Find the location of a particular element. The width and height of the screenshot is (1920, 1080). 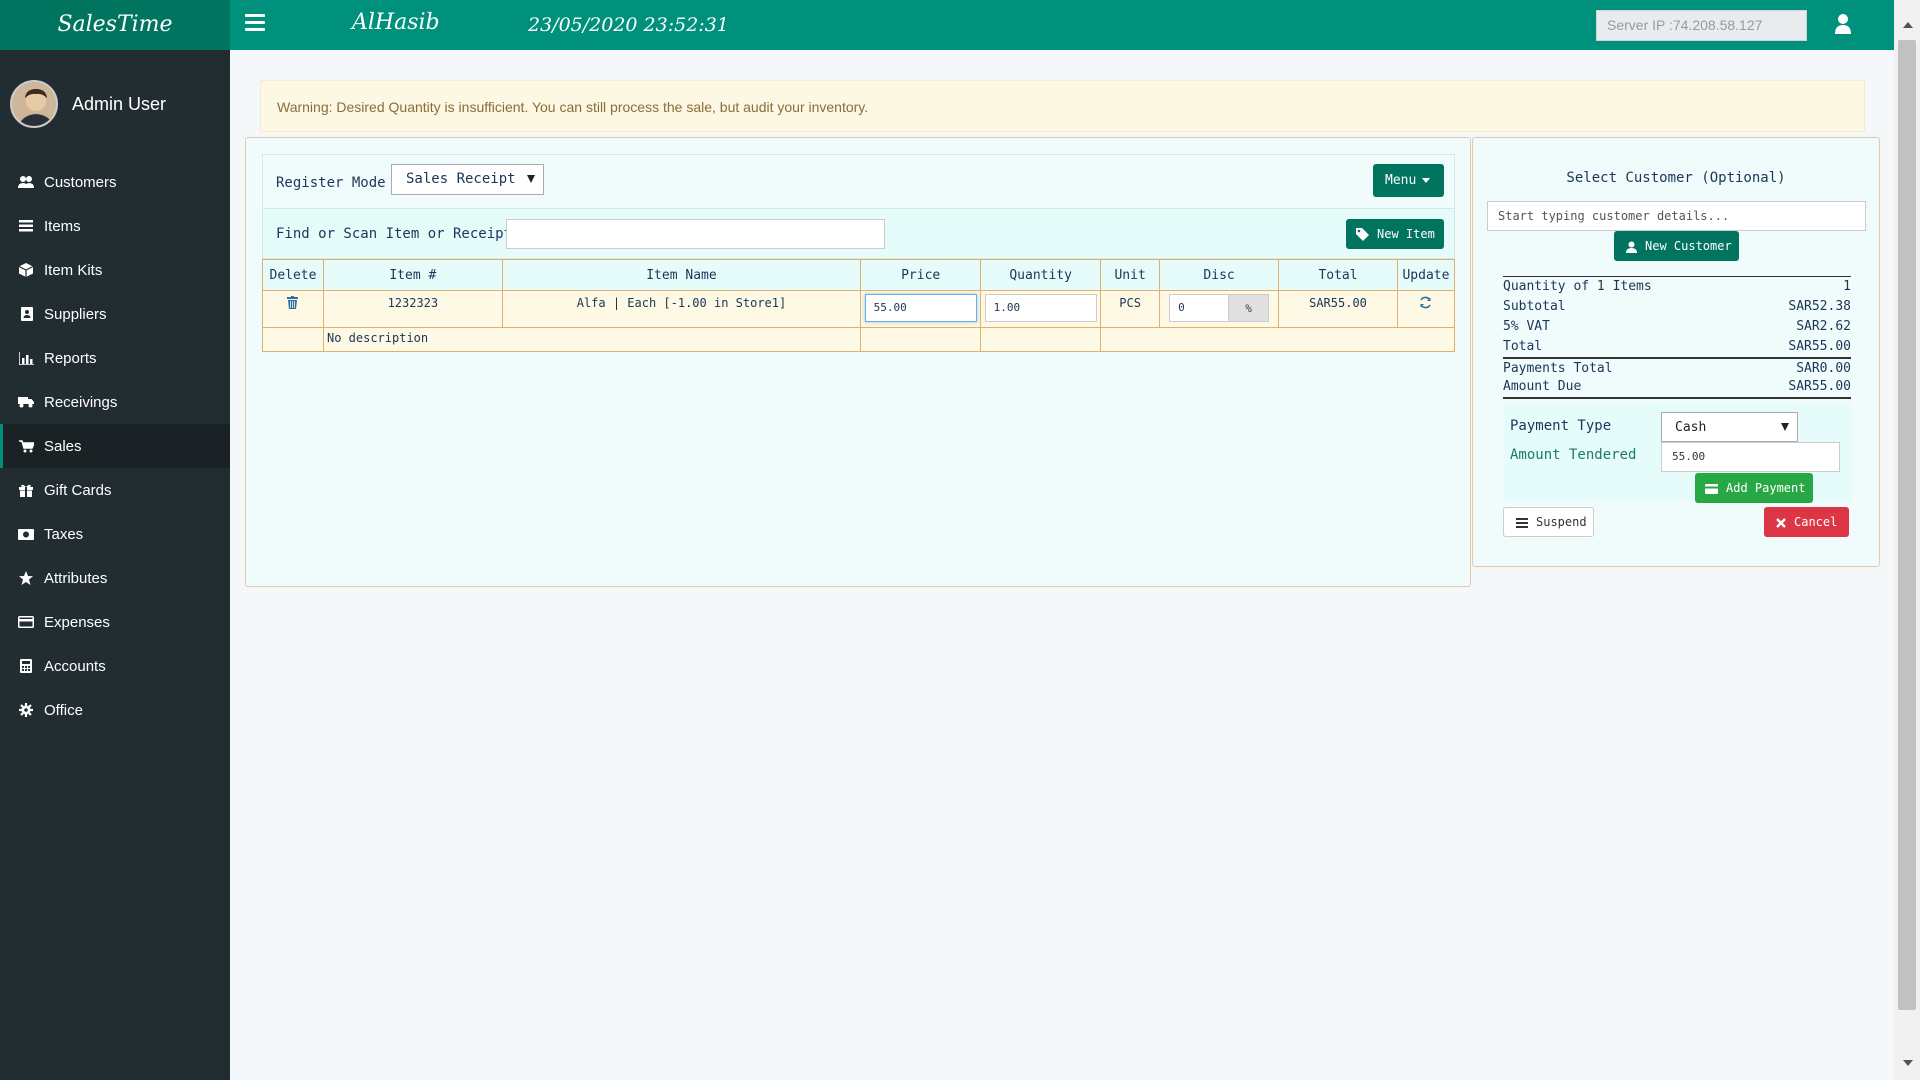

hamburger-menu-icon is located at coordinates (255, 24).